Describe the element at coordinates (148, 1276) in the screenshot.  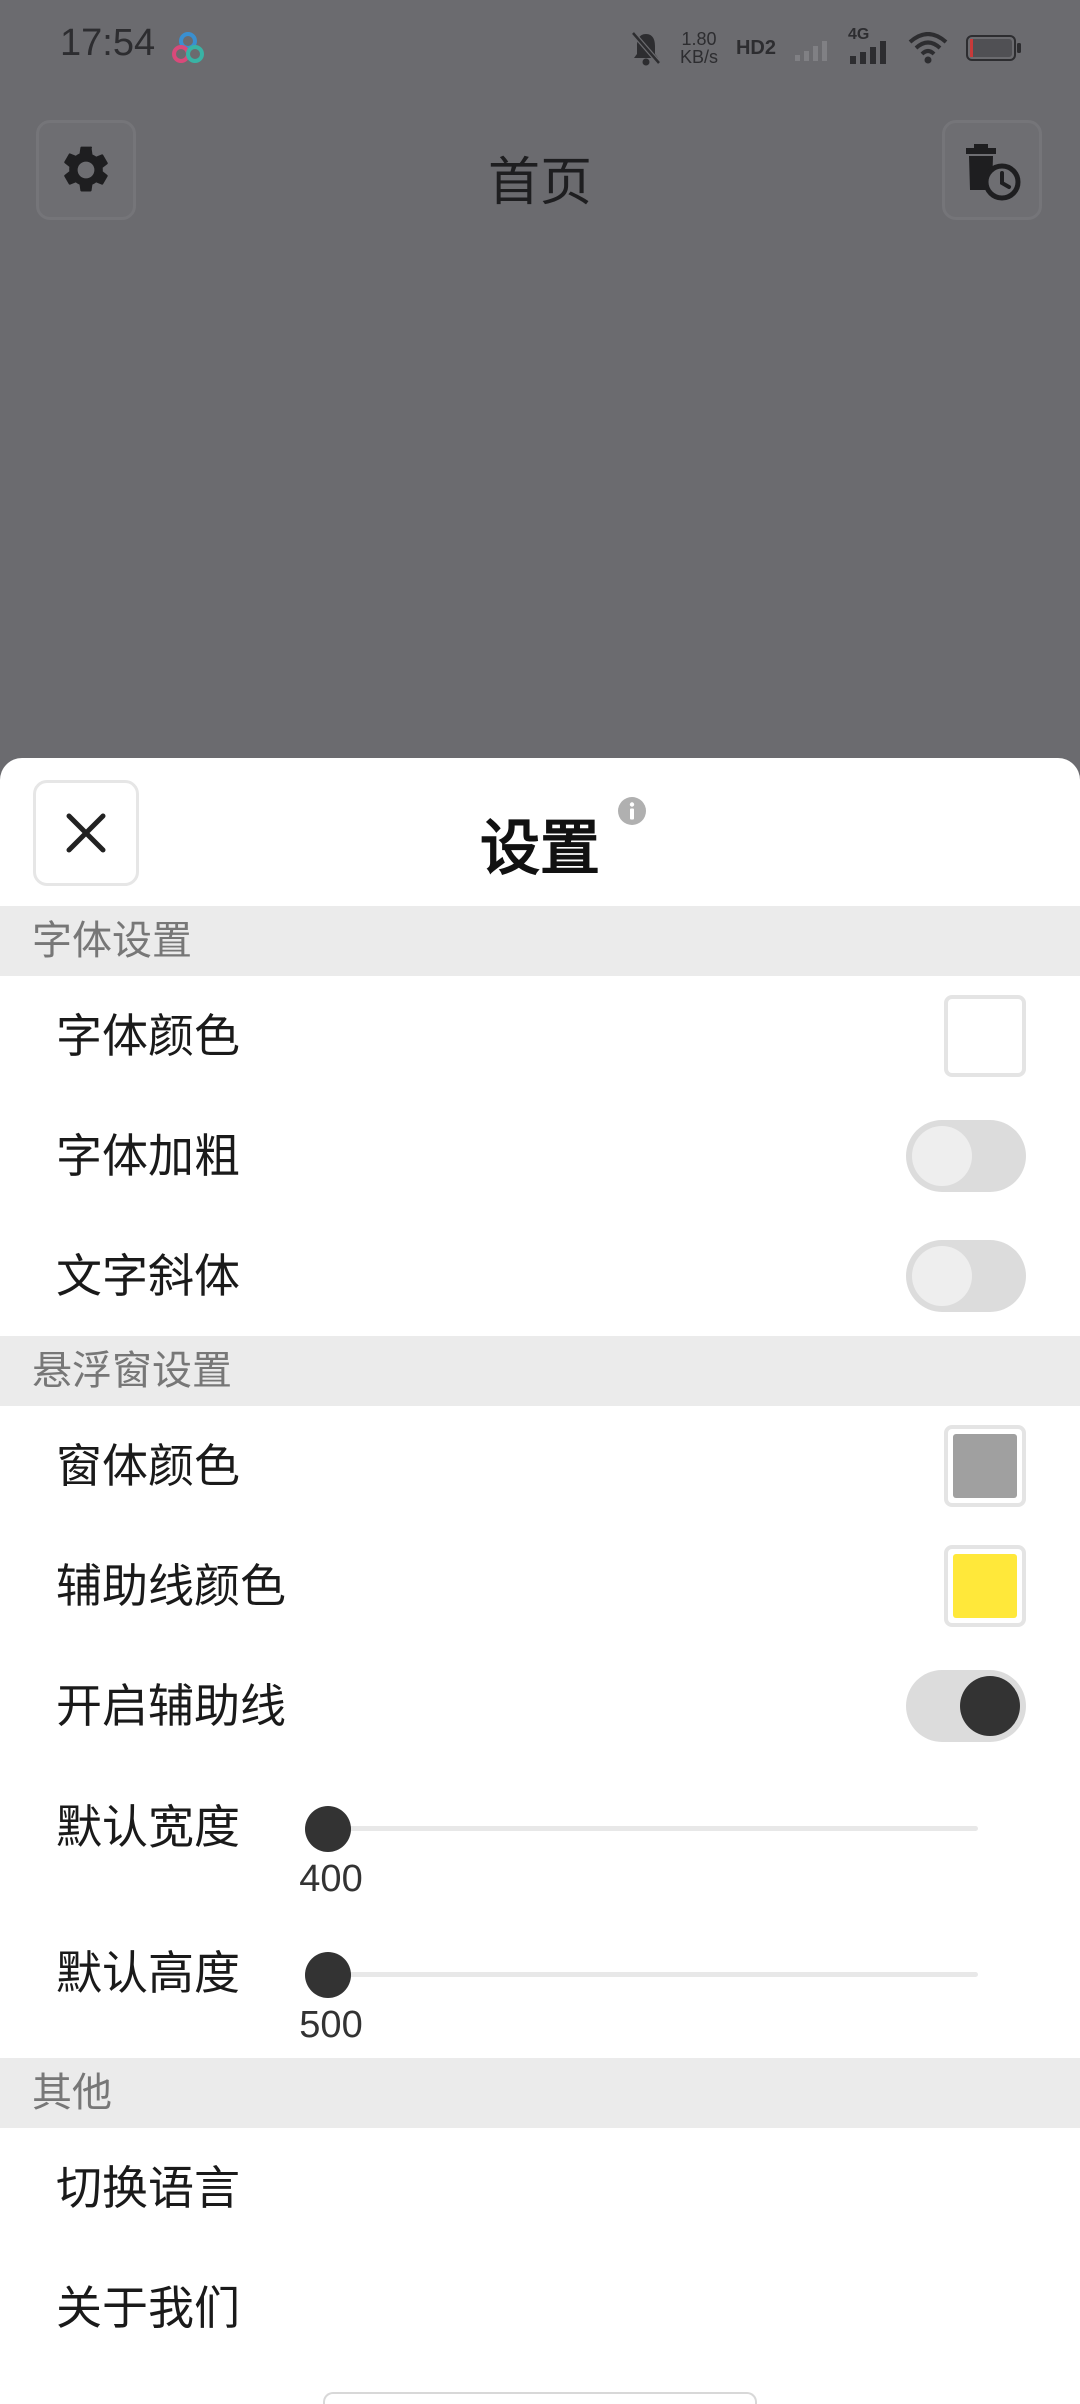
I see `font-italic-label: 文字斜体` at that location.